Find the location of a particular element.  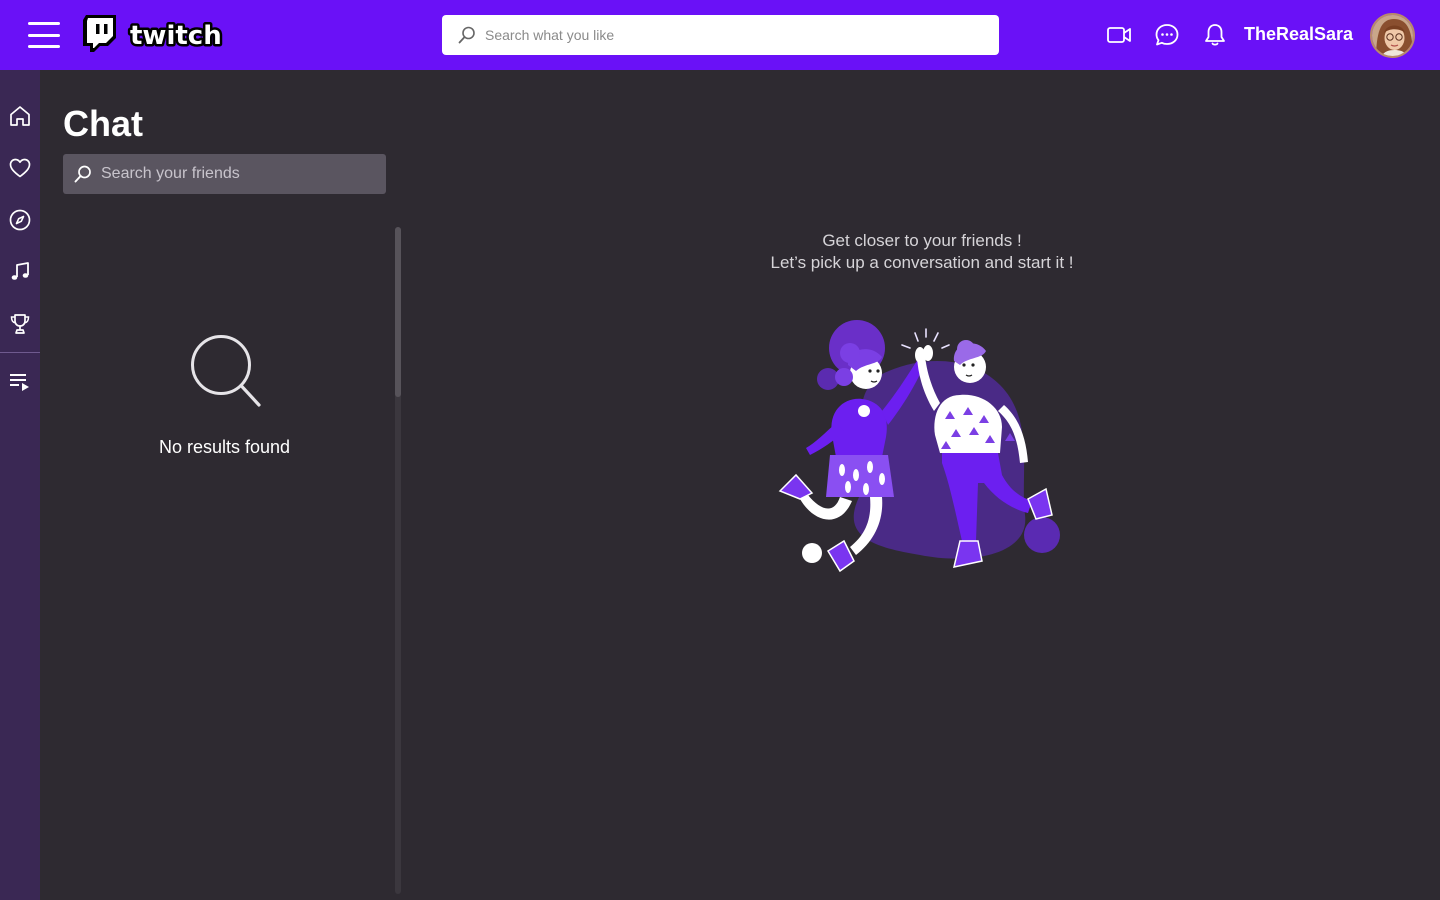

scrollbar-thumb is located at coordinates (398, 312).